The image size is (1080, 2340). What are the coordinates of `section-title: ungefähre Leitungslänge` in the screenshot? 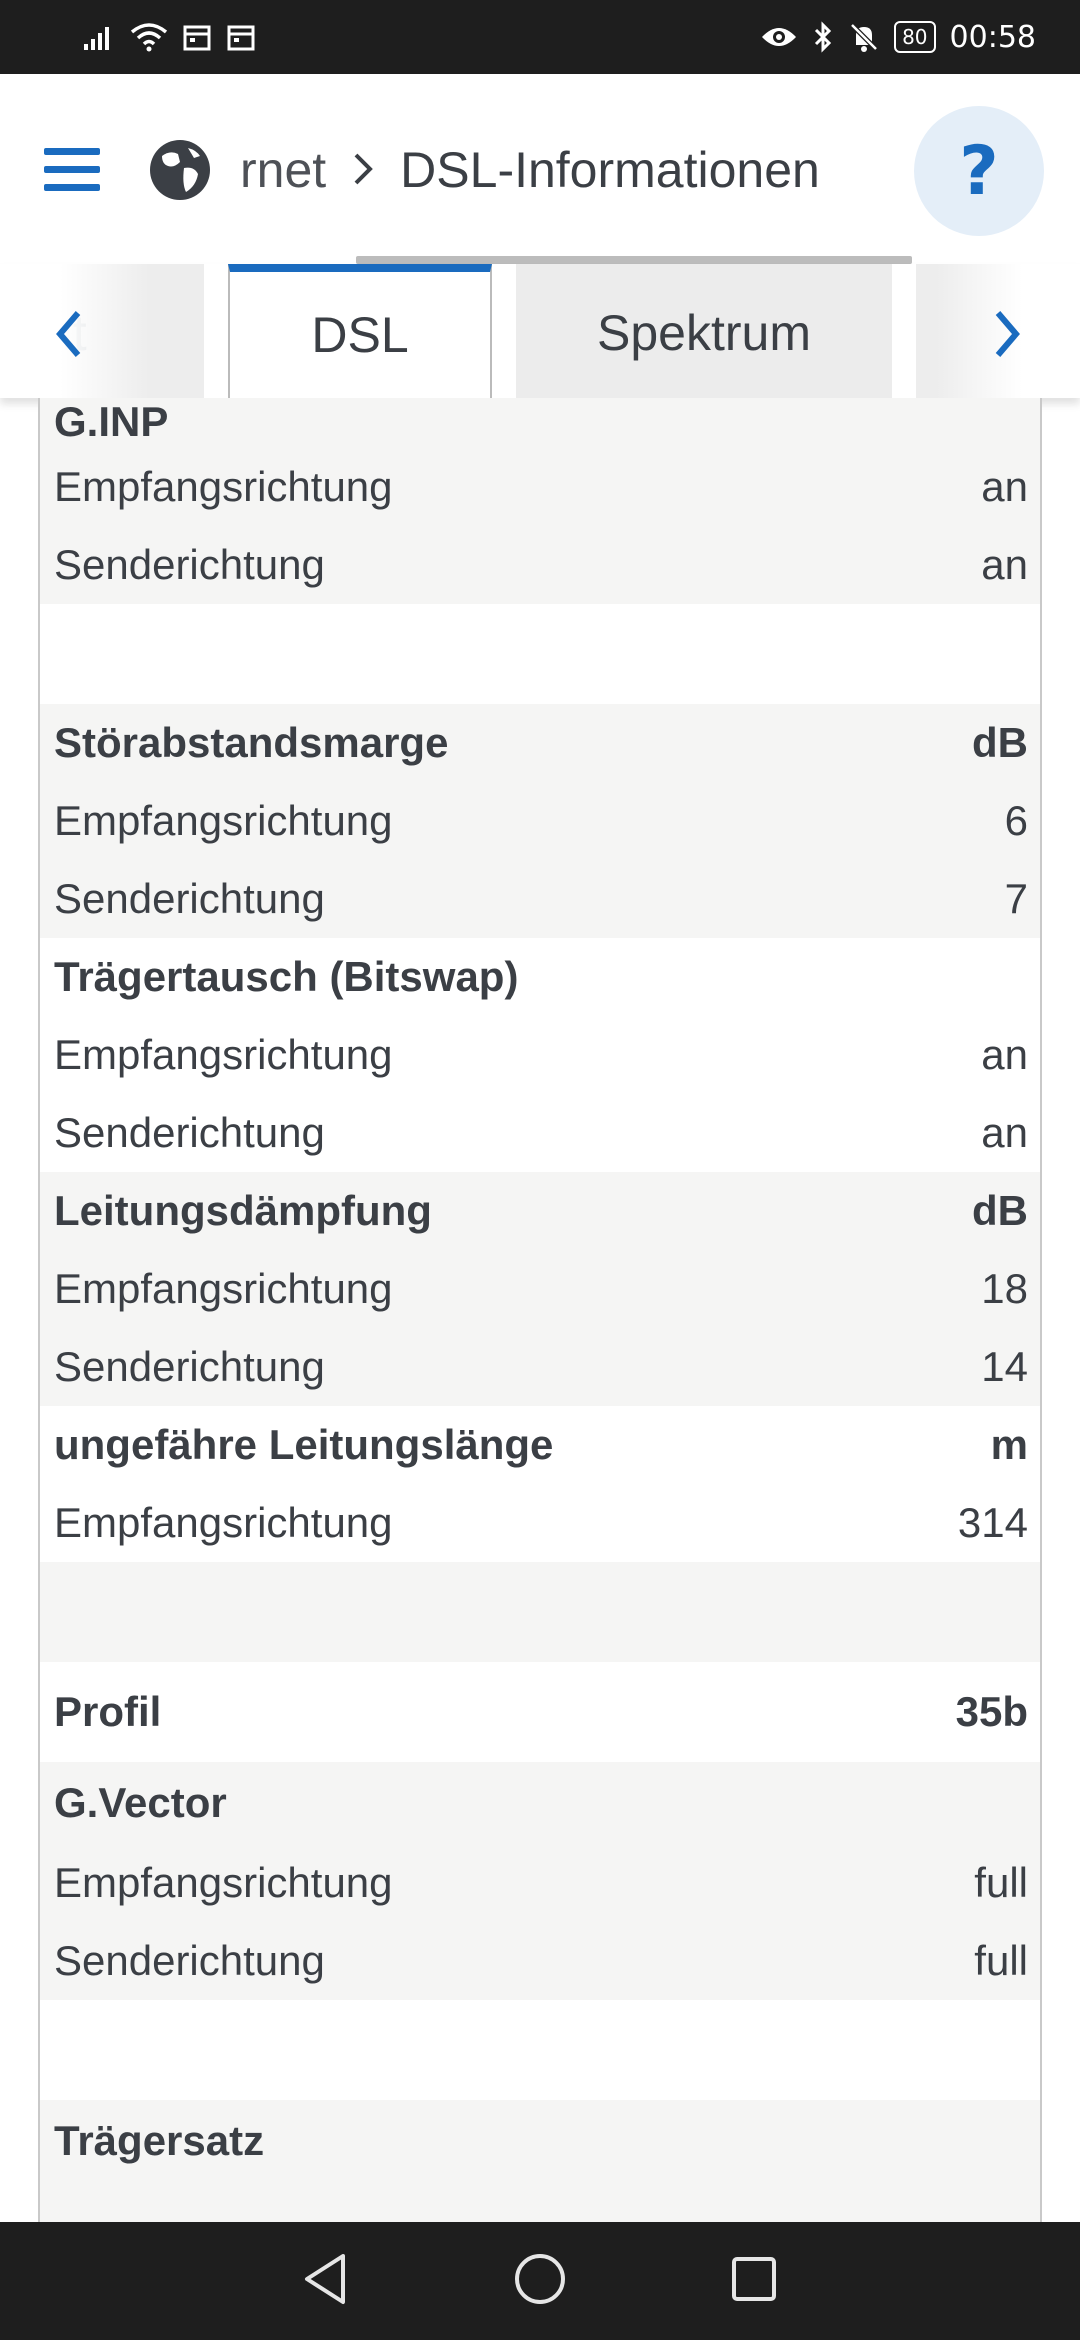 It's located at (304, 1444).